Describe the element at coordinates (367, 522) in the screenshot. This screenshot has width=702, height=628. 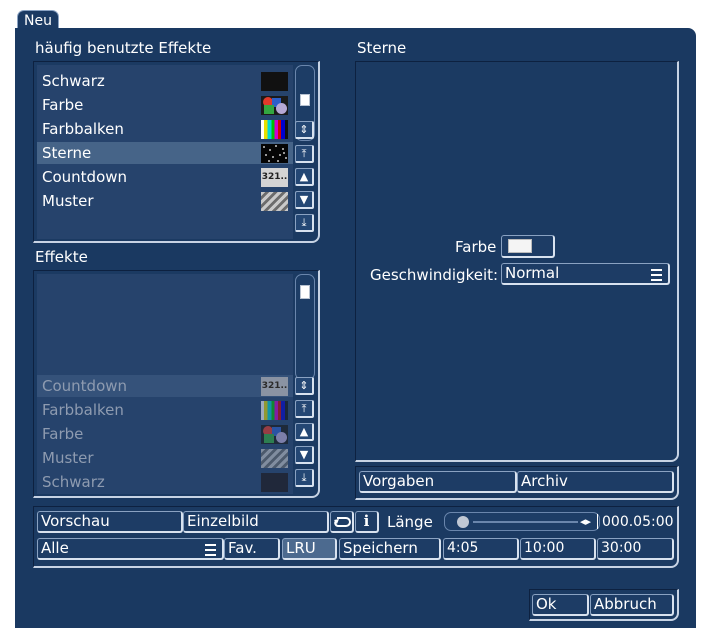
I see `info-button: i` at that location.